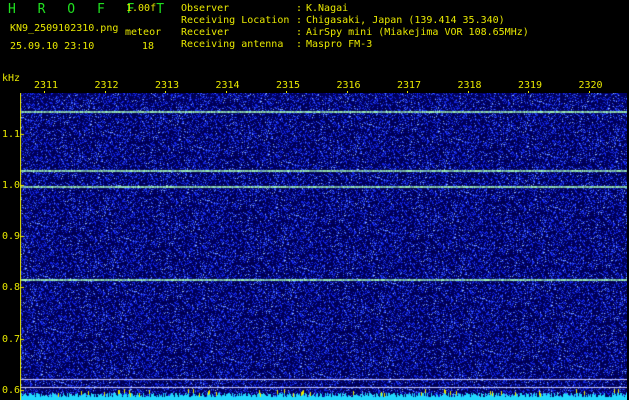  What do you see at coordinates (11, 186) in the screenshot?
I see `y-tick-label: 1.0` at bounding box center [11, 186].